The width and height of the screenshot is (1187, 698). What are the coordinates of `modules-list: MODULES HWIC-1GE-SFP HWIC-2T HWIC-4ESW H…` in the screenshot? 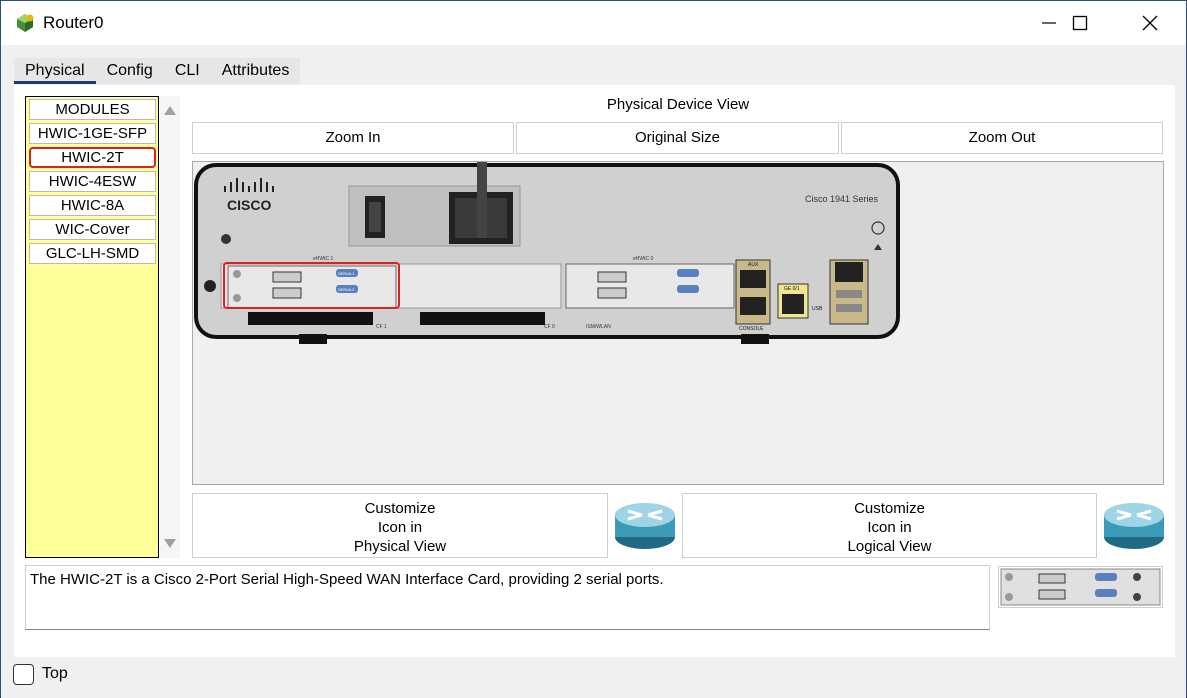 It's located at (92, 327).